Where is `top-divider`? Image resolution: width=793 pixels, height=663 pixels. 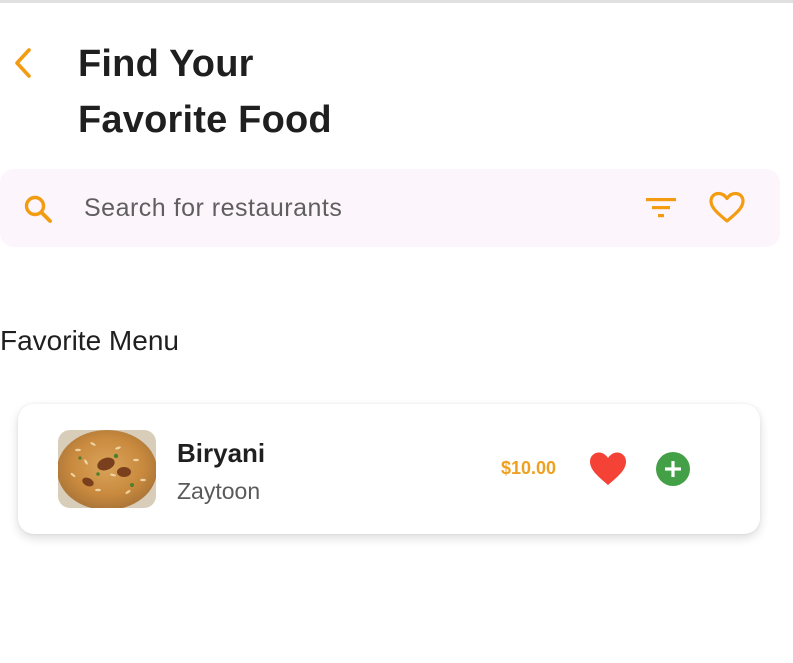 top-divider is located at coordinates (396, 1).